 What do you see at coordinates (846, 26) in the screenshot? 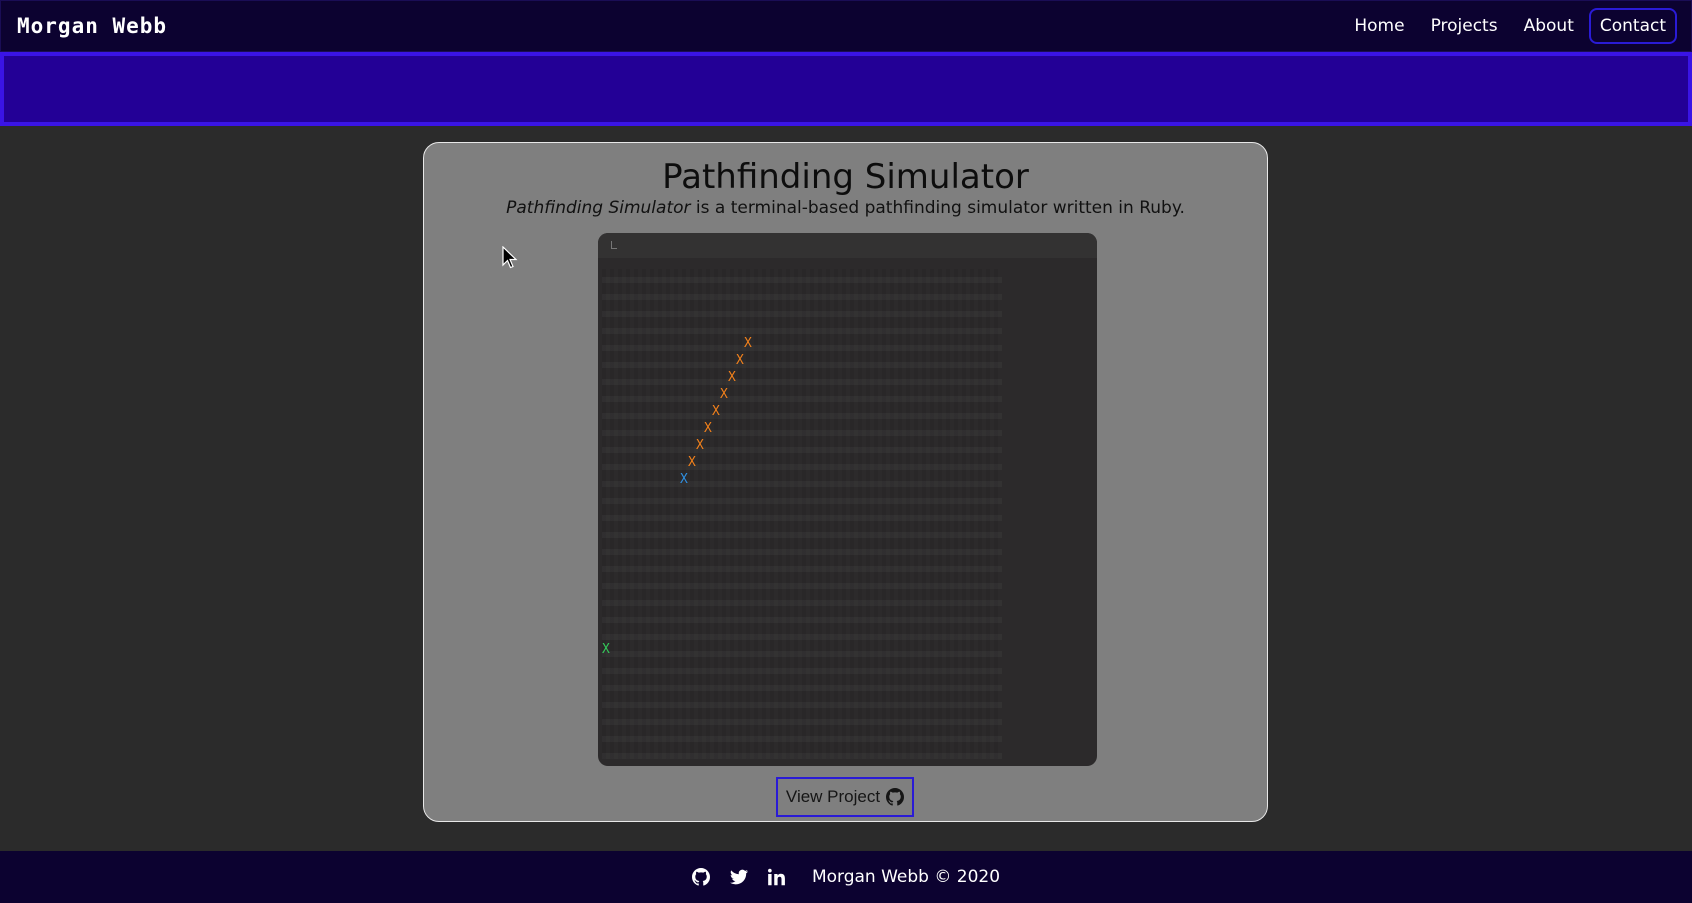
I see `navbar: Morgan Webb Home Projects About Contact` at bounding box center [846, 26].